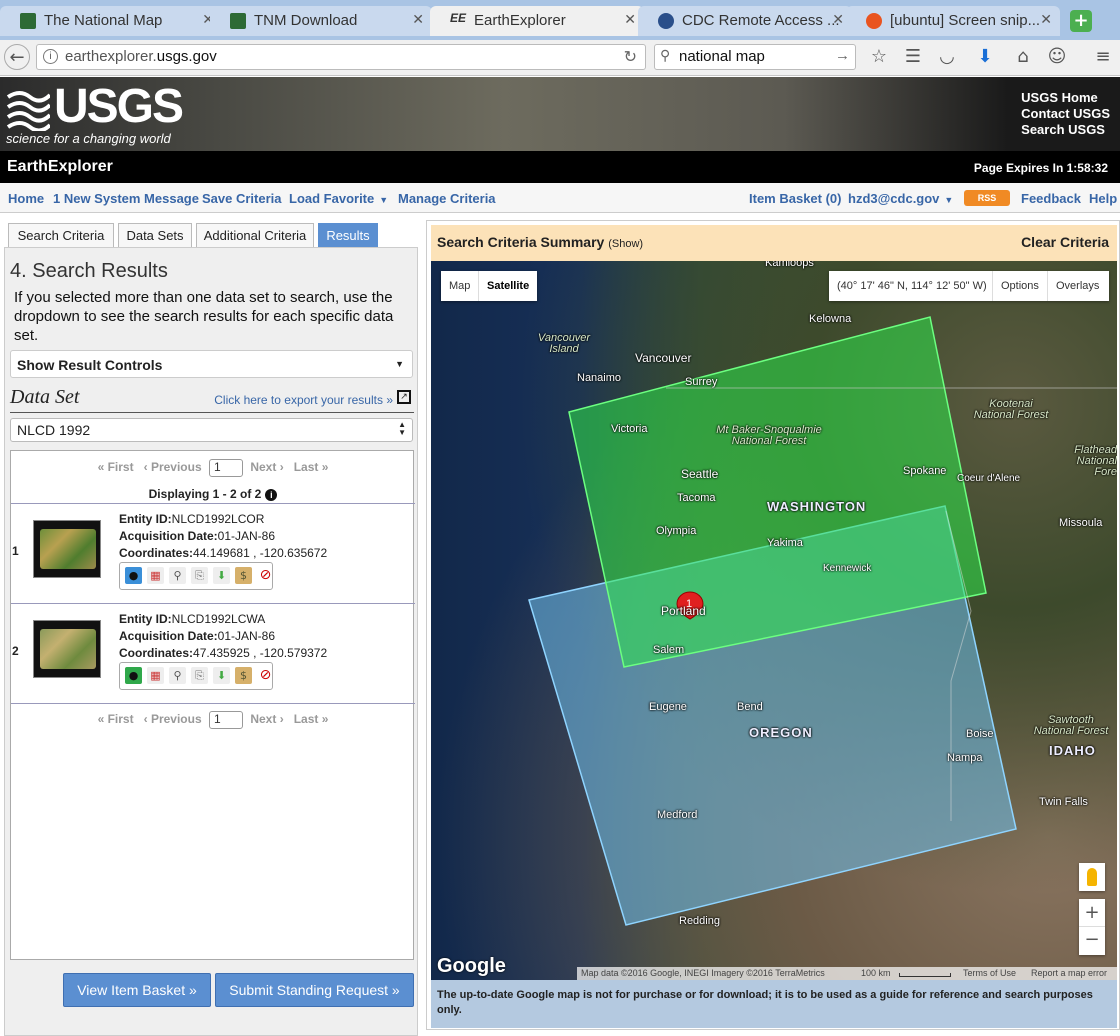  What do you see at coordinates (874, 21) in the screenshot?
I see `ubuntu-favicon-icon` at bounding box center [874, 21].